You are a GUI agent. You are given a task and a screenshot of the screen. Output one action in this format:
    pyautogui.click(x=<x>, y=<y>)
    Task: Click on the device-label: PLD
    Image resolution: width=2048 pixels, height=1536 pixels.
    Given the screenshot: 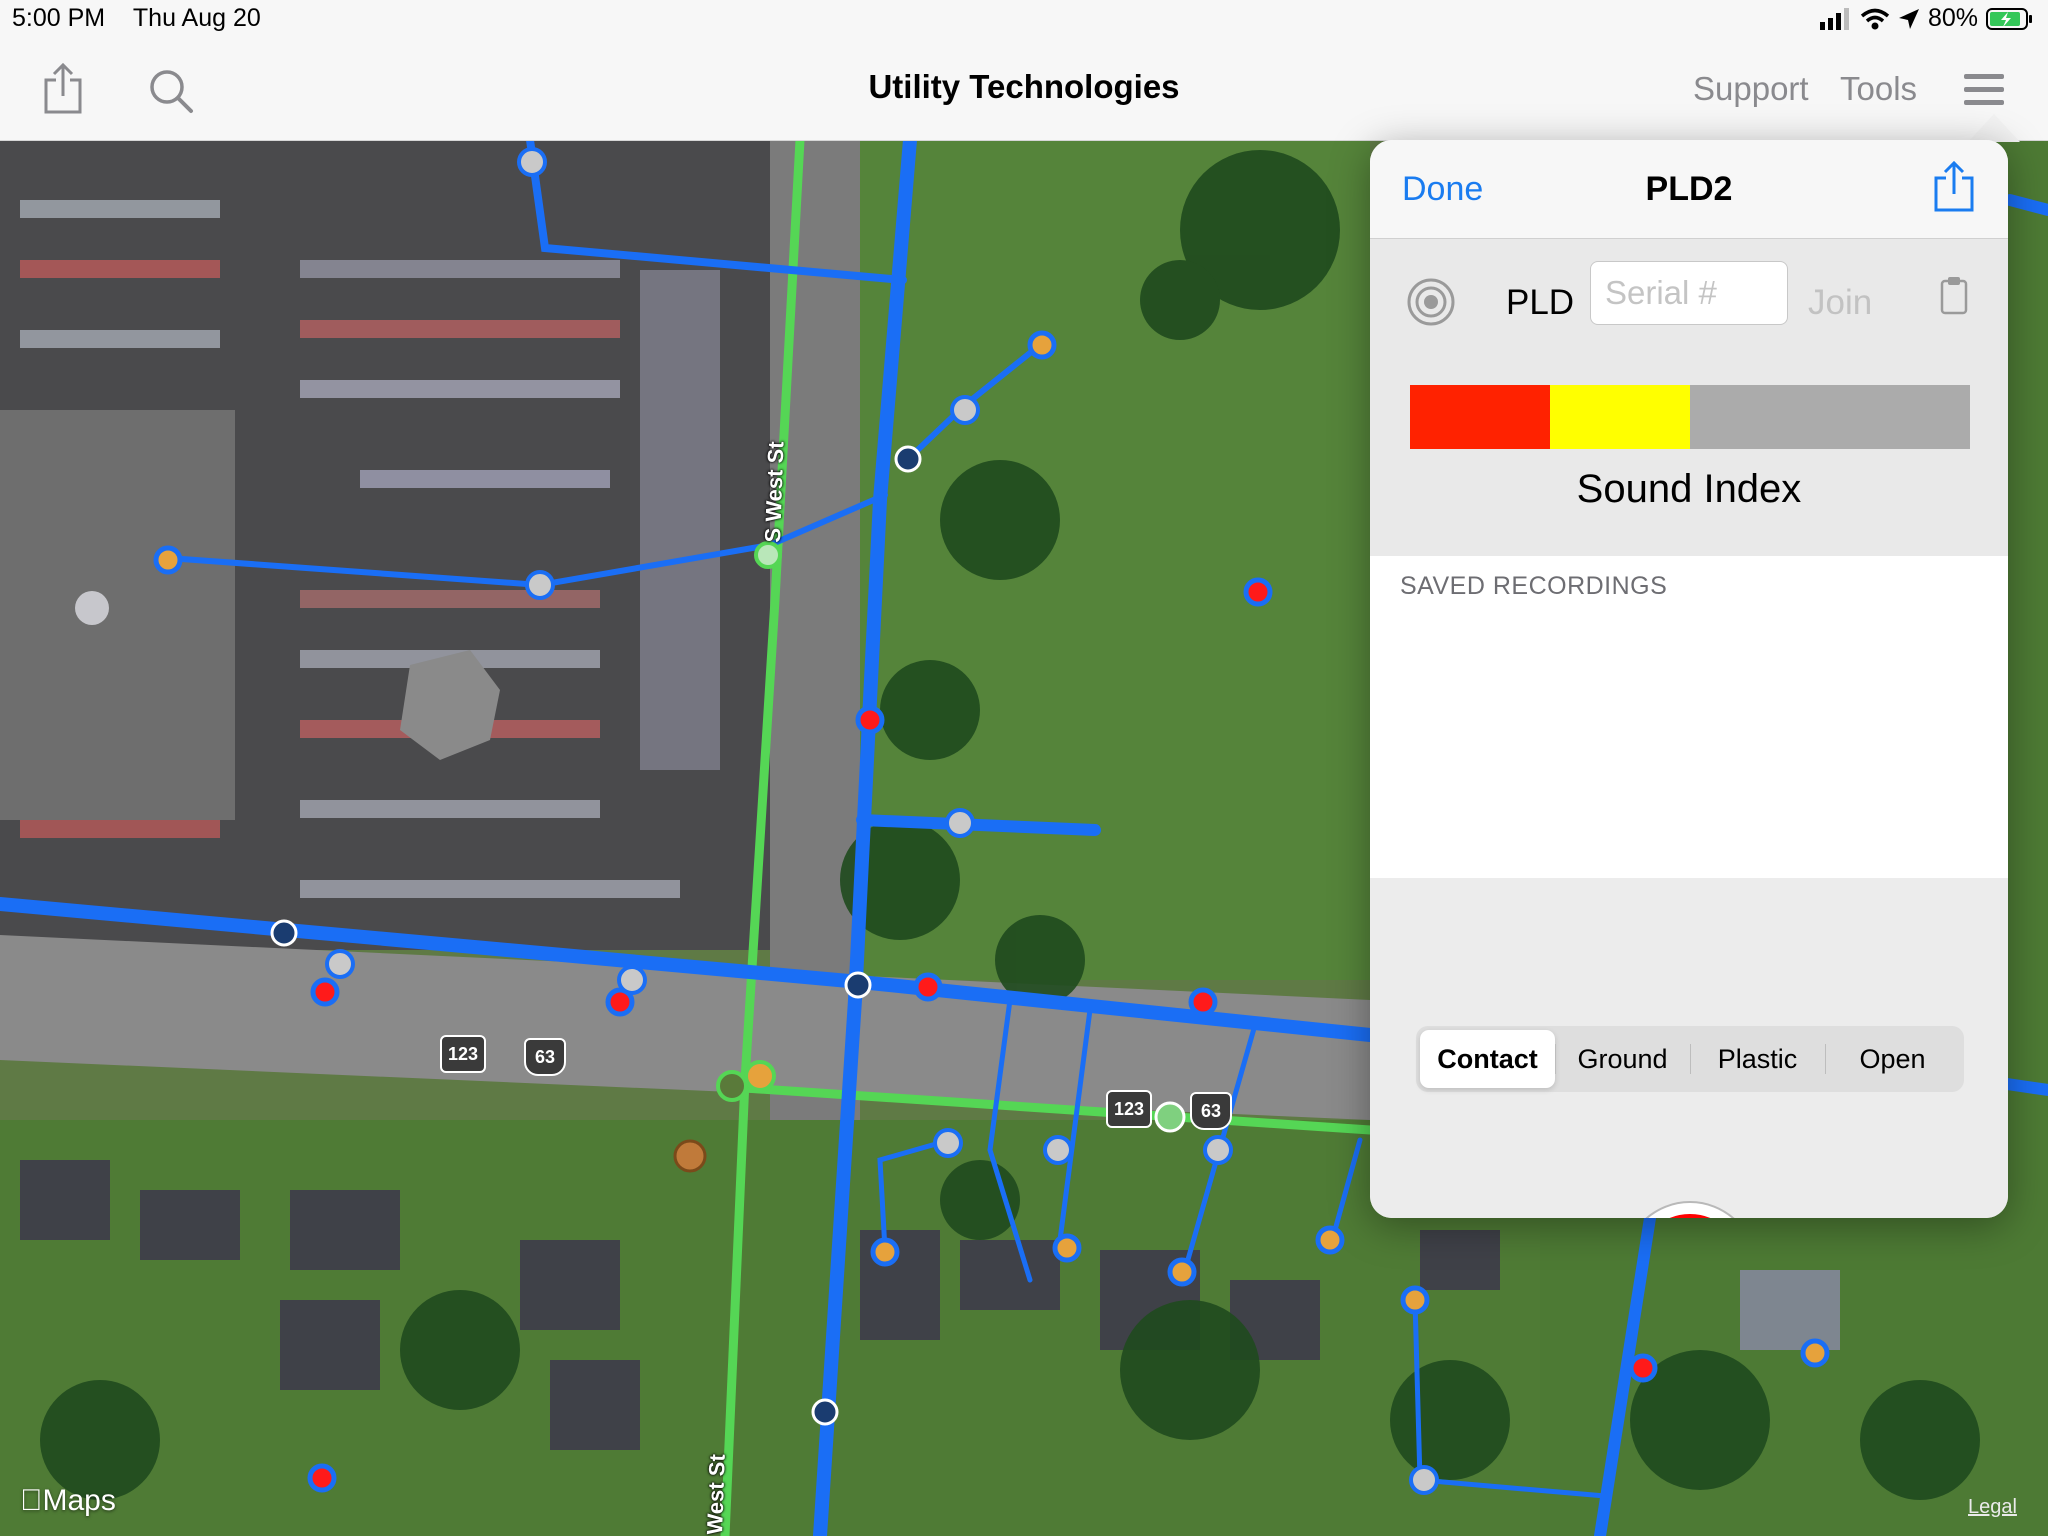 What is the action you would take?
    pyautogui.click(x=1540, y=302)
    